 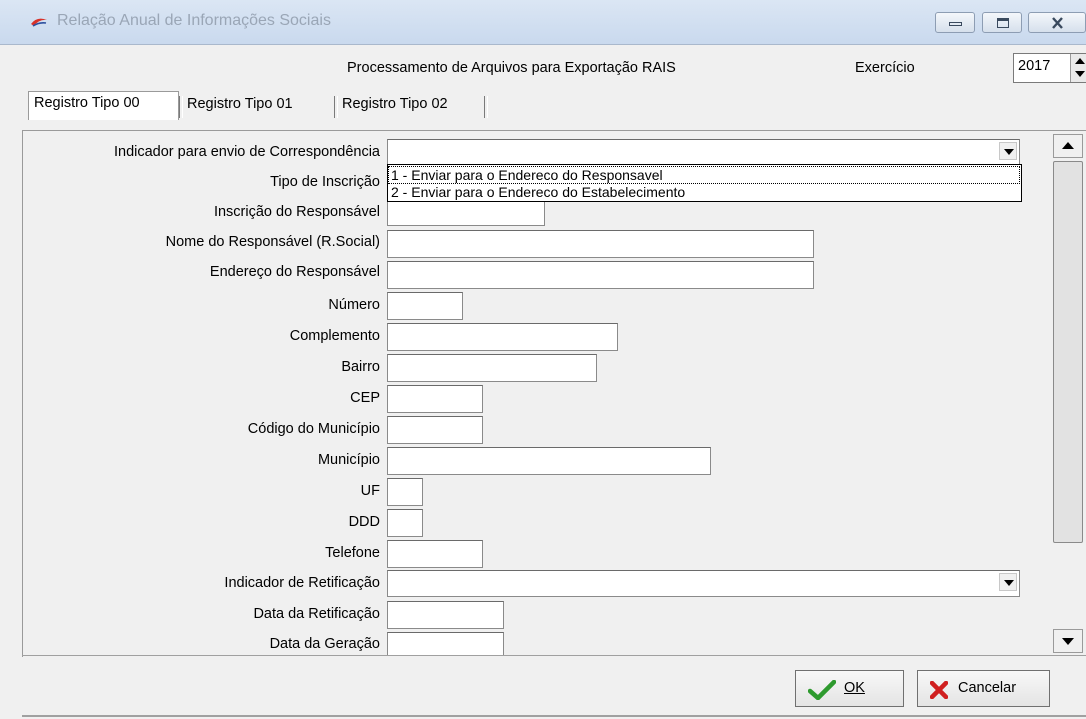 I want to click on label-municipio: Município, so click(x=348, y=460).